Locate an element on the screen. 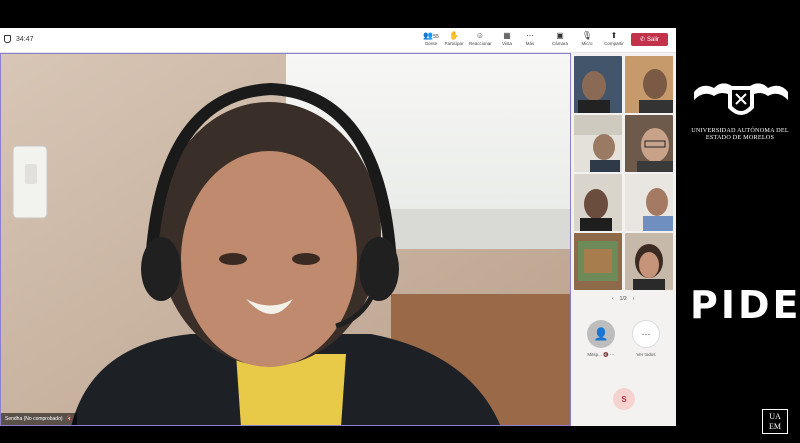 The image size is (800, 443). more-label: Más is located at coordinates (530, 43).